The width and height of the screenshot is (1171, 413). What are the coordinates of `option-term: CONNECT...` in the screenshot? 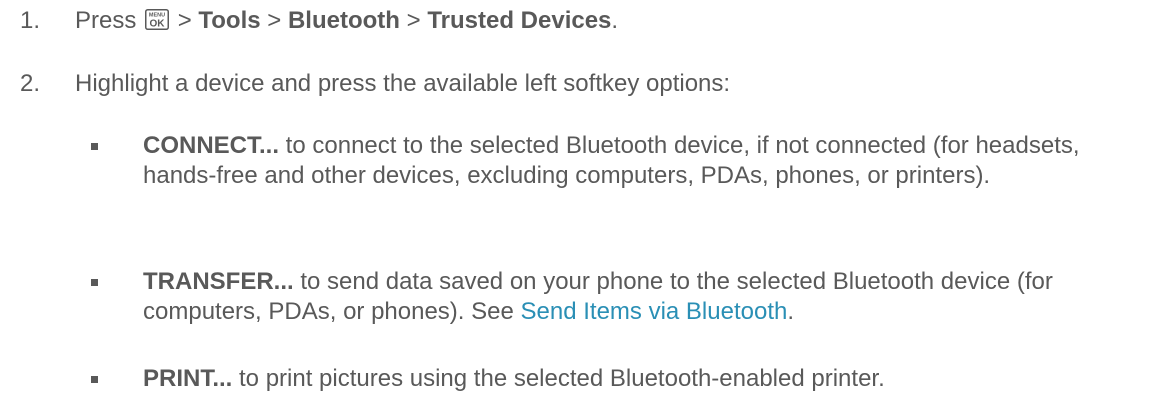 It's located at (211, 145).